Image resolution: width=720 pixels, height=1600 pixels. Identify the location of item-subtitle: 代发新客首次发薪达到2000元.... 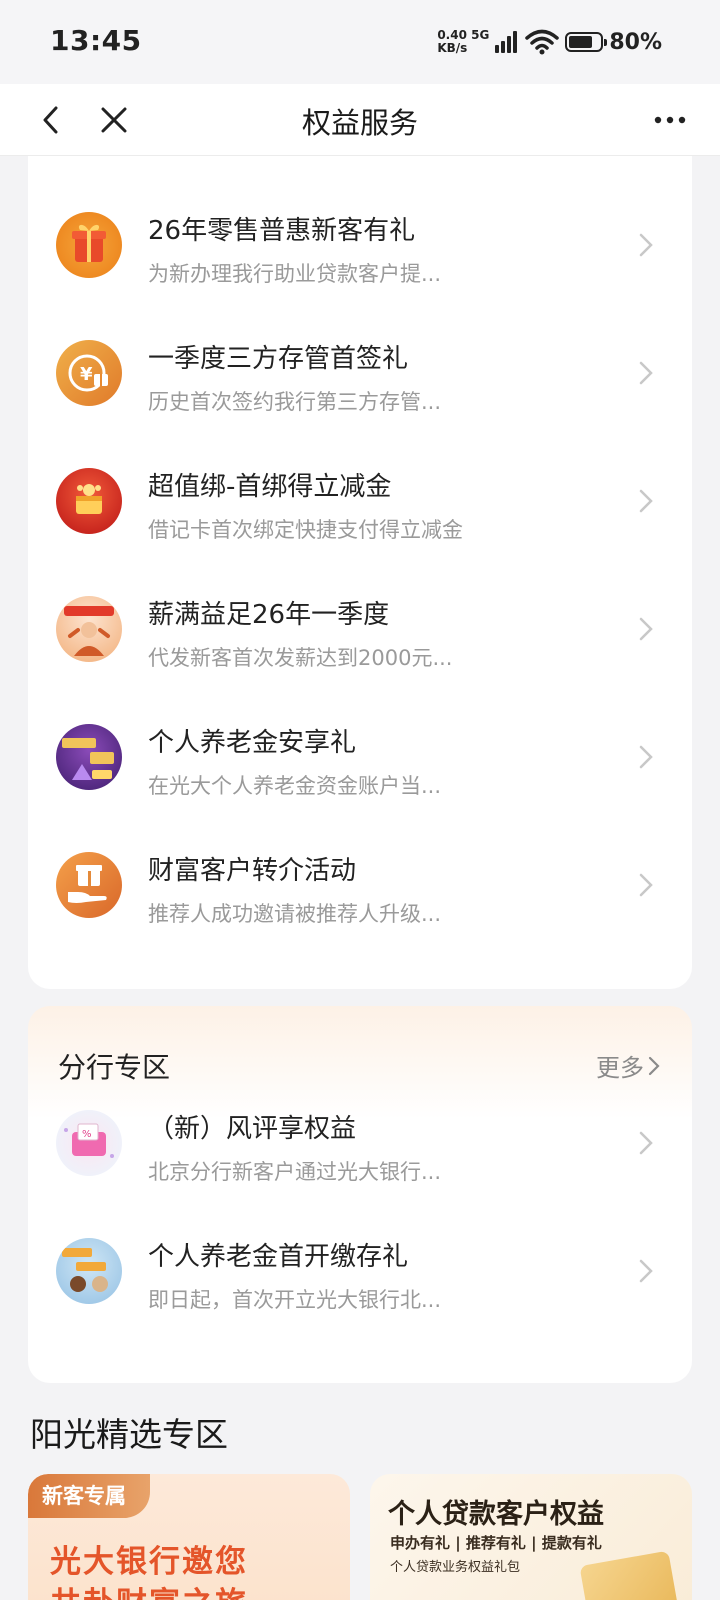
(300, 658).